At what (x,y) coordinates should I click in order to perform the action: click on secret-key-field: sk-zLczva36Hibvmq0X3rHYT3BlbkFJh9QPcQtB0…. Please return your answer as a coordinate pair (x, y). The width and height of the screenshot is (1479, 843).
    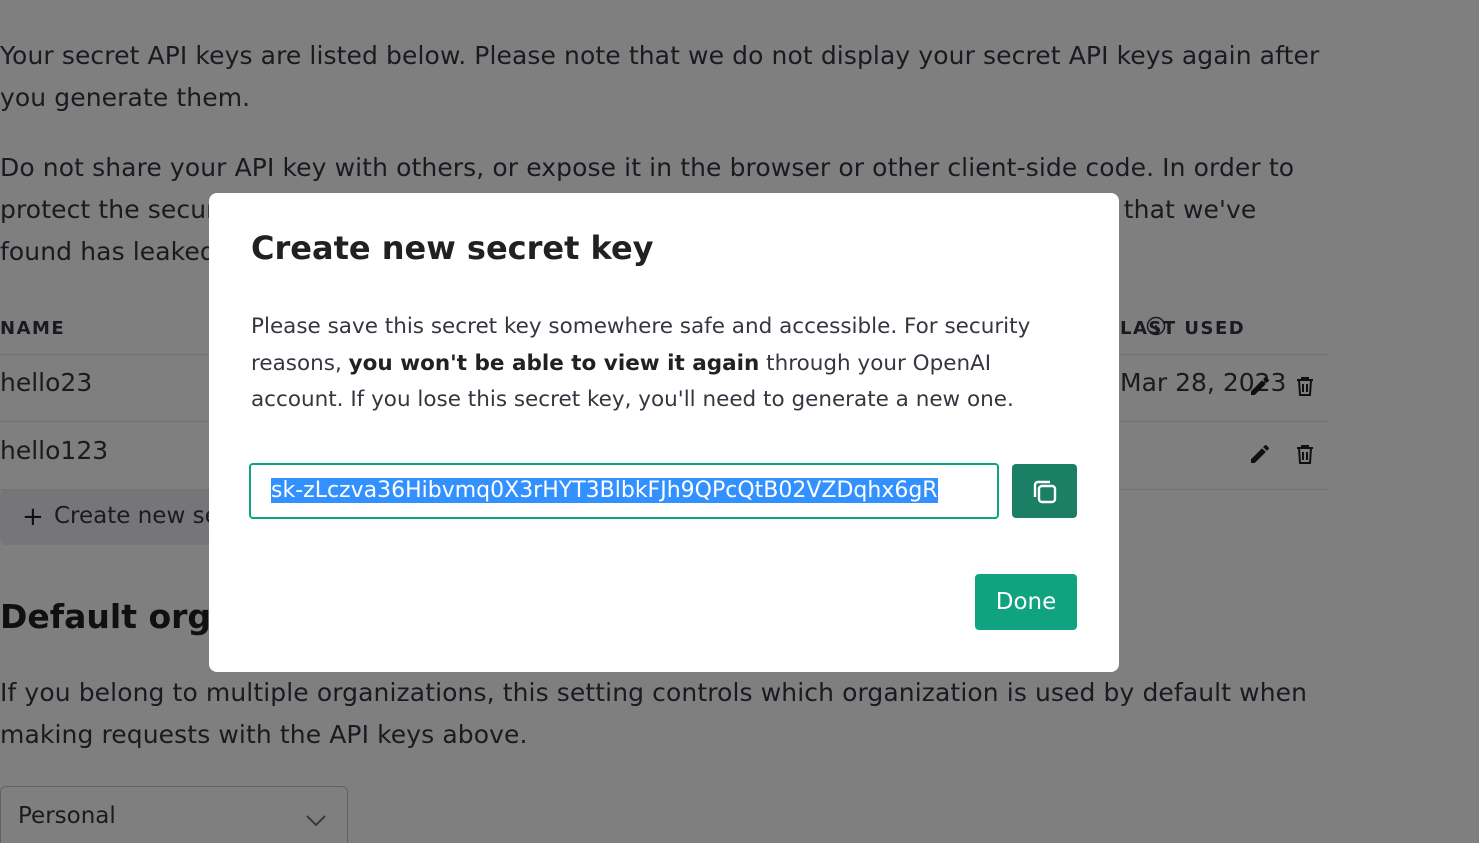
    Looking at the image, I should click on (624, 491).